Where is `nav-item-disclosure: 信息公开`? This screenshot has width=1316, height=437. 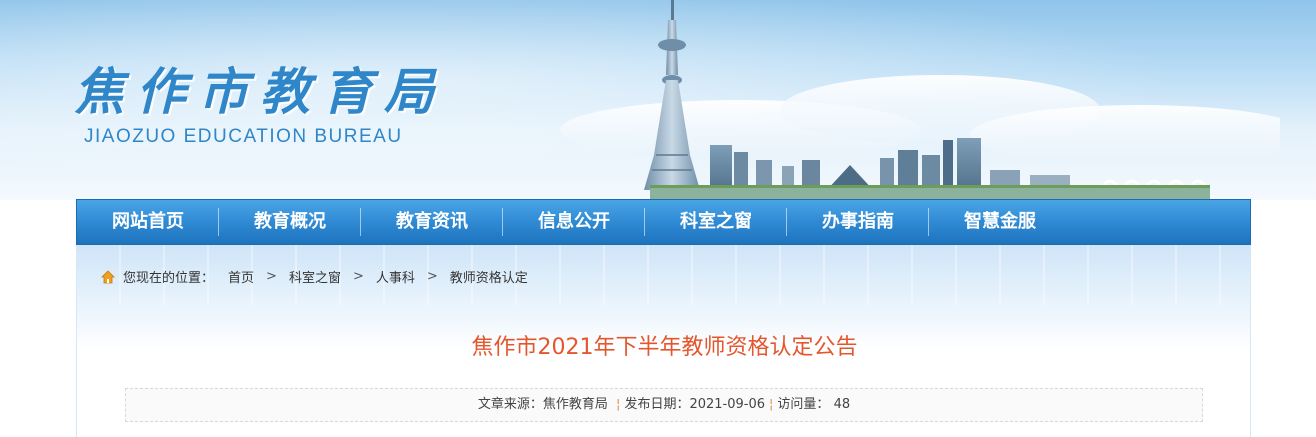
nav-item-disclosure: 信息公开 is located at coordinates (574, 222).